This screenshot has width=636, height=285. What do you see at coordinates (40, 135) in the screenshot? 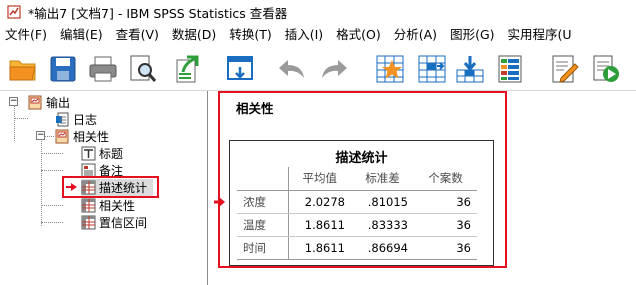
I see `collapse-correlations-toggle: −` at bounding box center [40, 135].